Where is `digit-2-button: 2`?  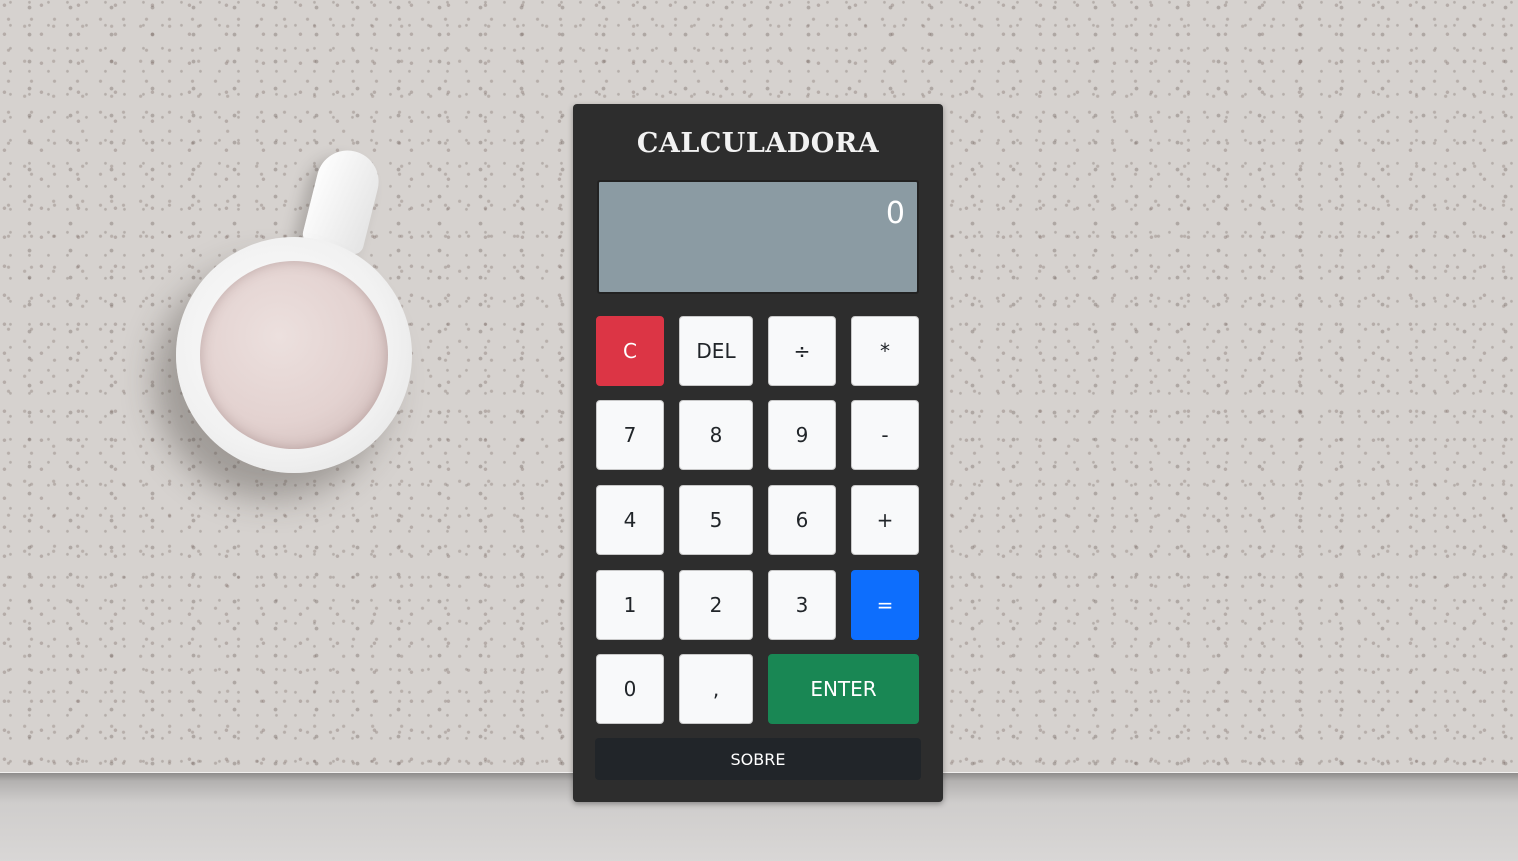 digit-2-button: 2 is located at coordinates (716, 605).